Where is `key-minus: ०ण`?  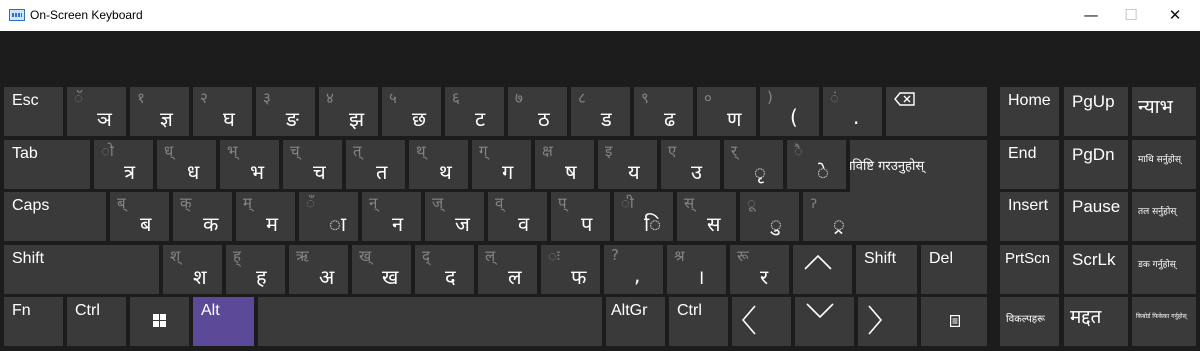
key-minus: ०ण is located at coordinates (726, 111).